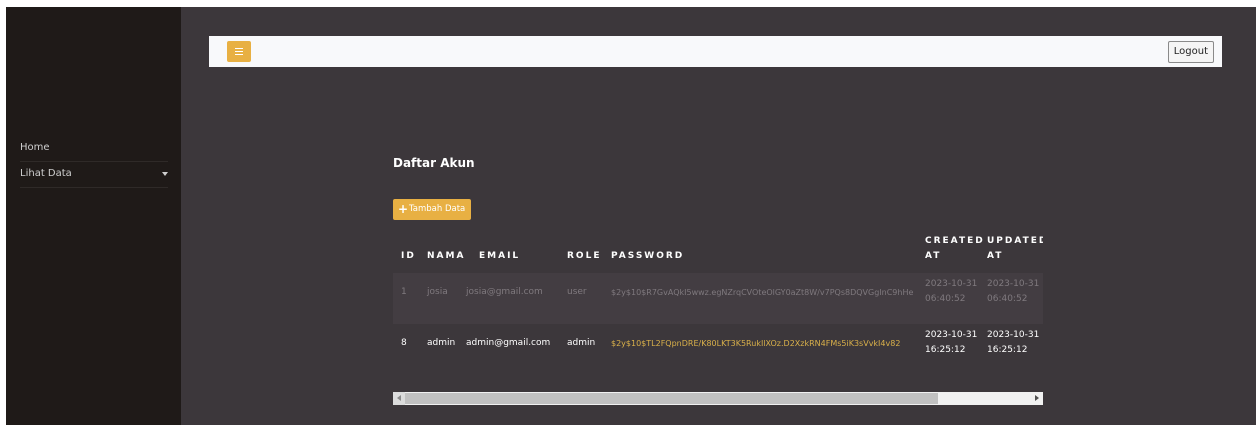 The image size is (1256, 425). Describe the element at coordinates (437, 292) in the screenshot. I see `cell-nama: josia` at that location.